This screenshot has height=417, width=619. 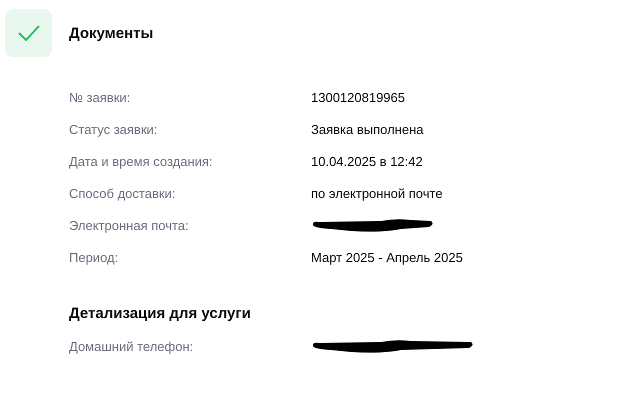 What do you see at coordinates (387, 257) in the screenshot?
I see `detail-value: Март 2025 - Апрель 2025` at bounding box center [387, 257].